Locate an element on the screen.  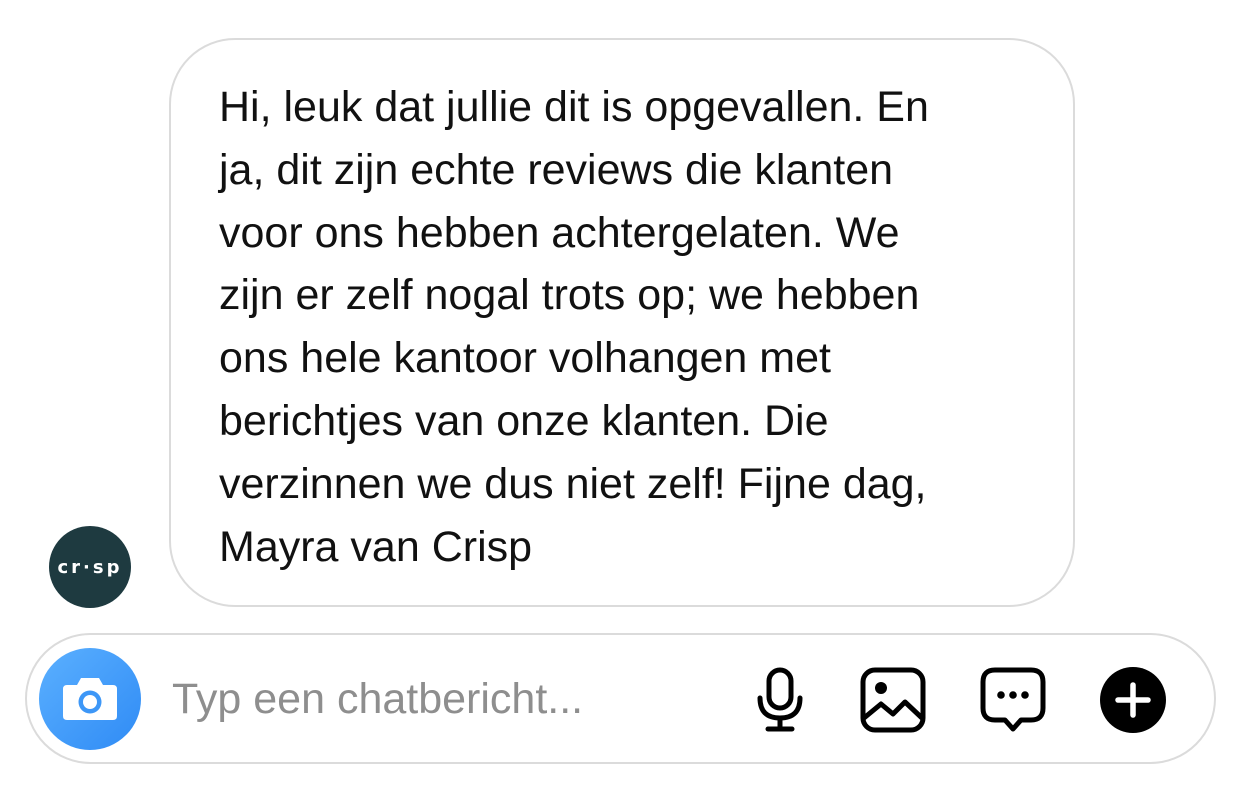
camera-button is located at coordinates (90, 699).